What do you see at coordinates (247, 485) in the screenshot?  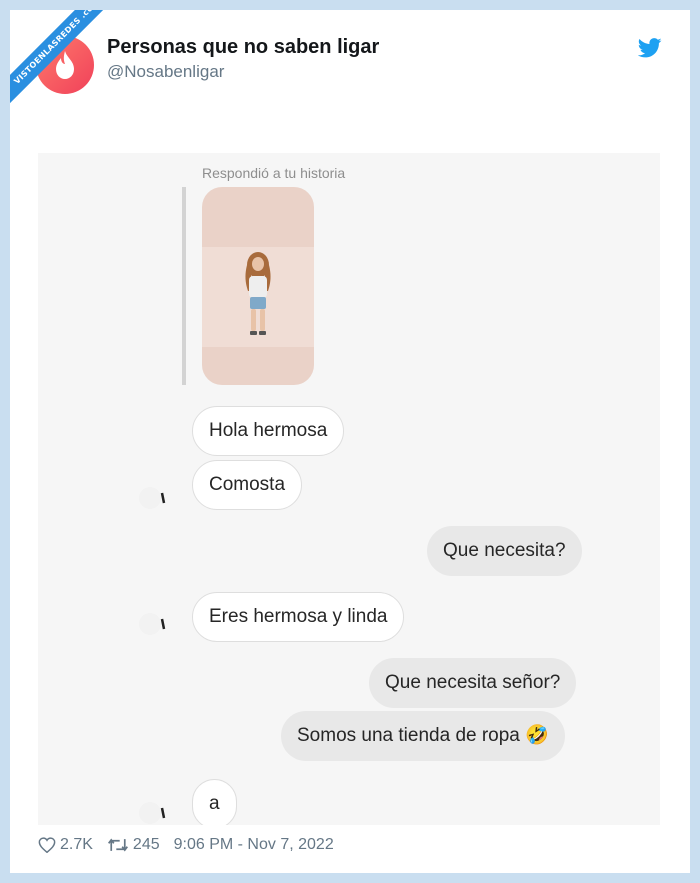 I see `message-incoming: Comosta` at bounding box center [247, 485].